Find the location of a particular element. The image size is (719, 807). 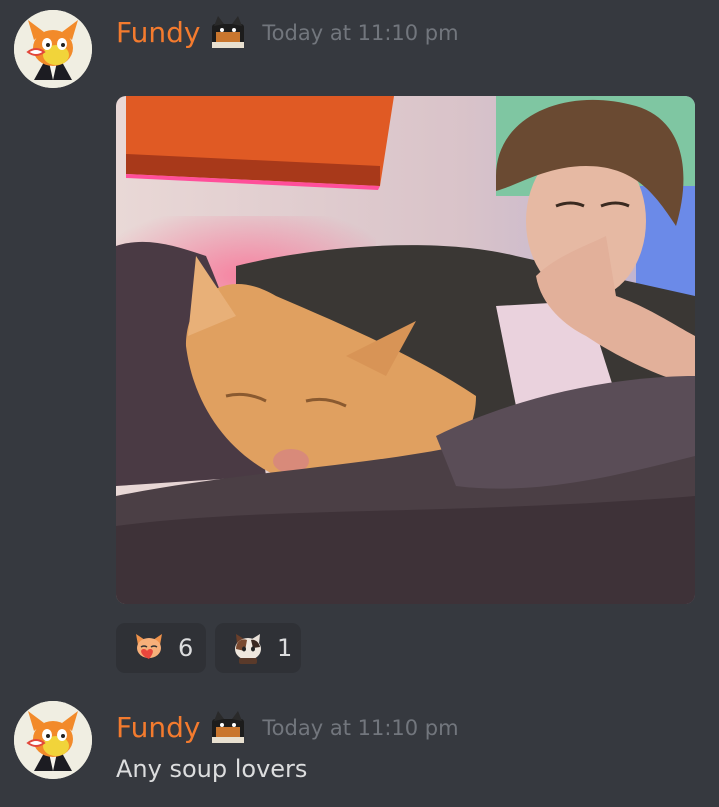

message-content: Any soup lovers is located at coordinates (212, 769).